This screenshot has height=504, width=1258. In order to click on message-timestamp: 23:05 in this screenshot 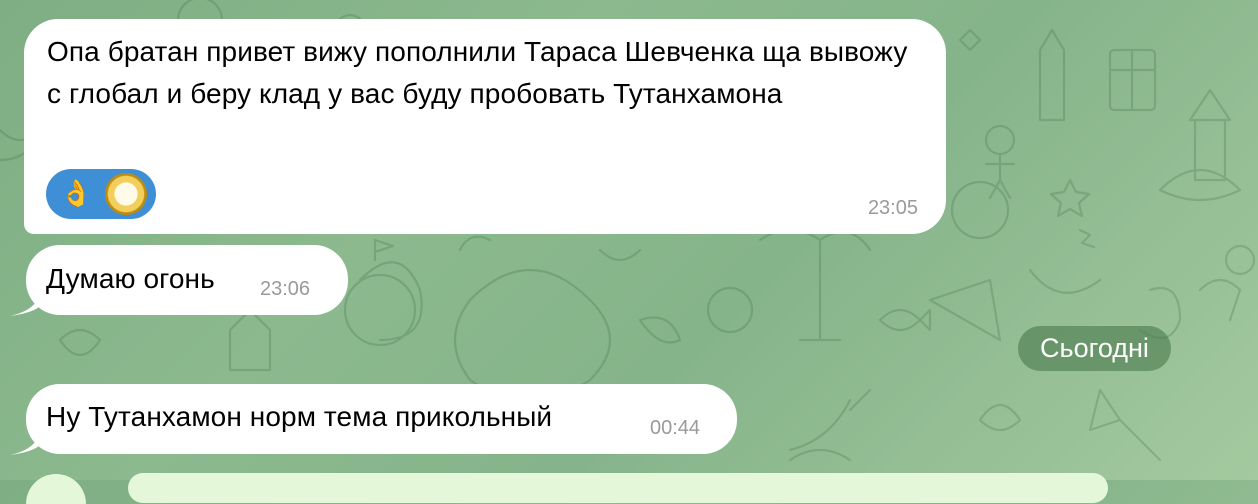, I will do `click(892, 208)`.